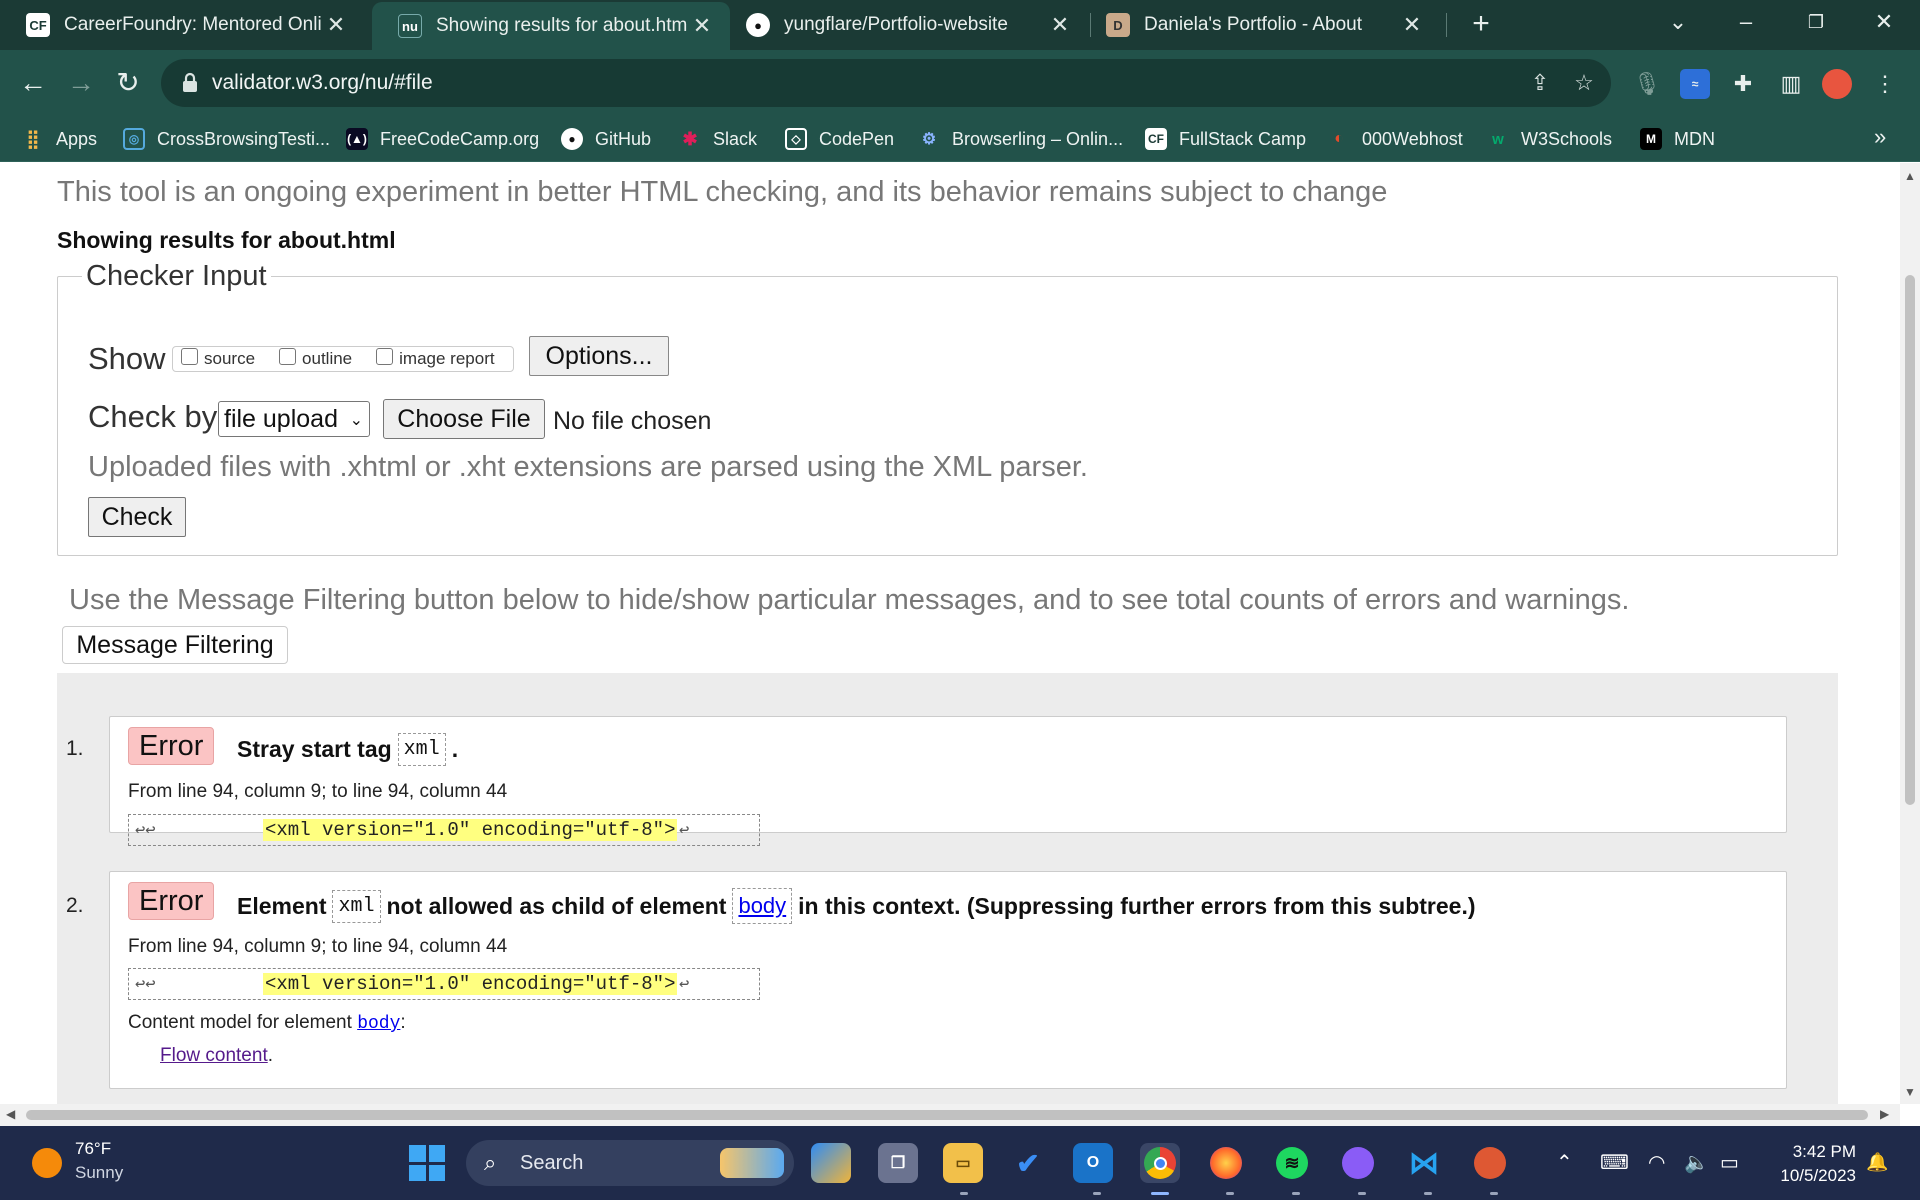 Image resolution: width=1920 pixels, height=1200 pixels. What do you see at coordinates (1824, 1151) in the screenshot?
I see `clock-time: 3:42 PM` at bounding box center [1824, 1151].